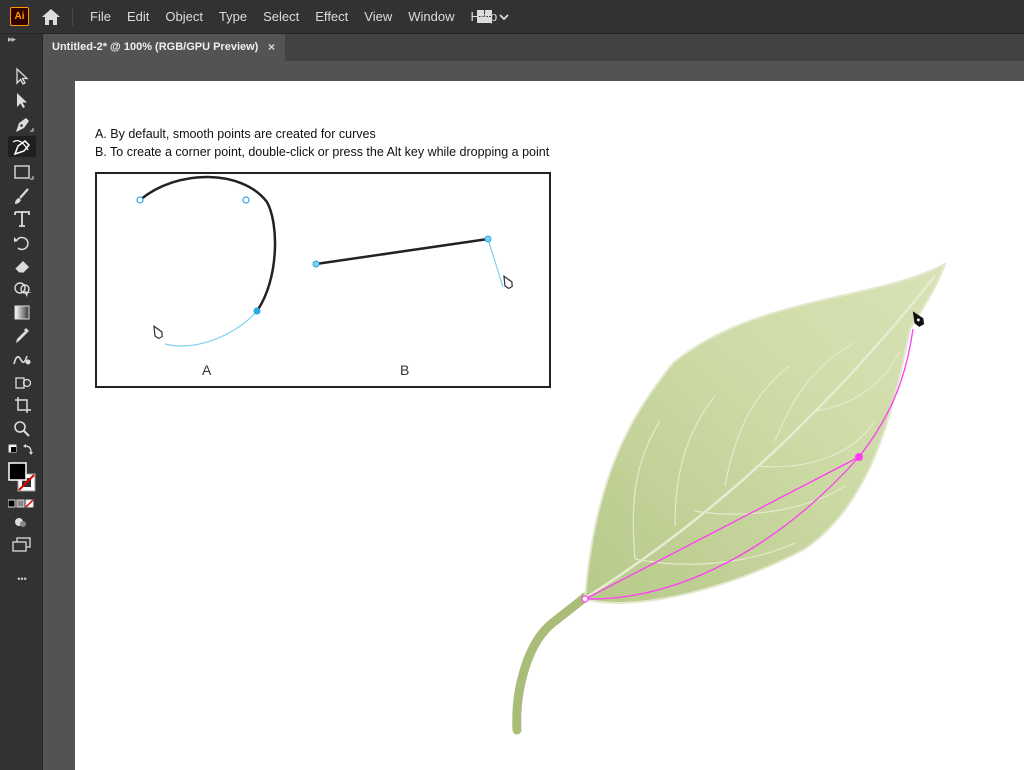 Image resolution: width=1024 pixels, height=770 pixels. Describe the element at coordinates (155, 47) in the screenshot. I see `document-tab-title: Untitled-2* @ 100% (RGB/GPU Preview)` at that location.